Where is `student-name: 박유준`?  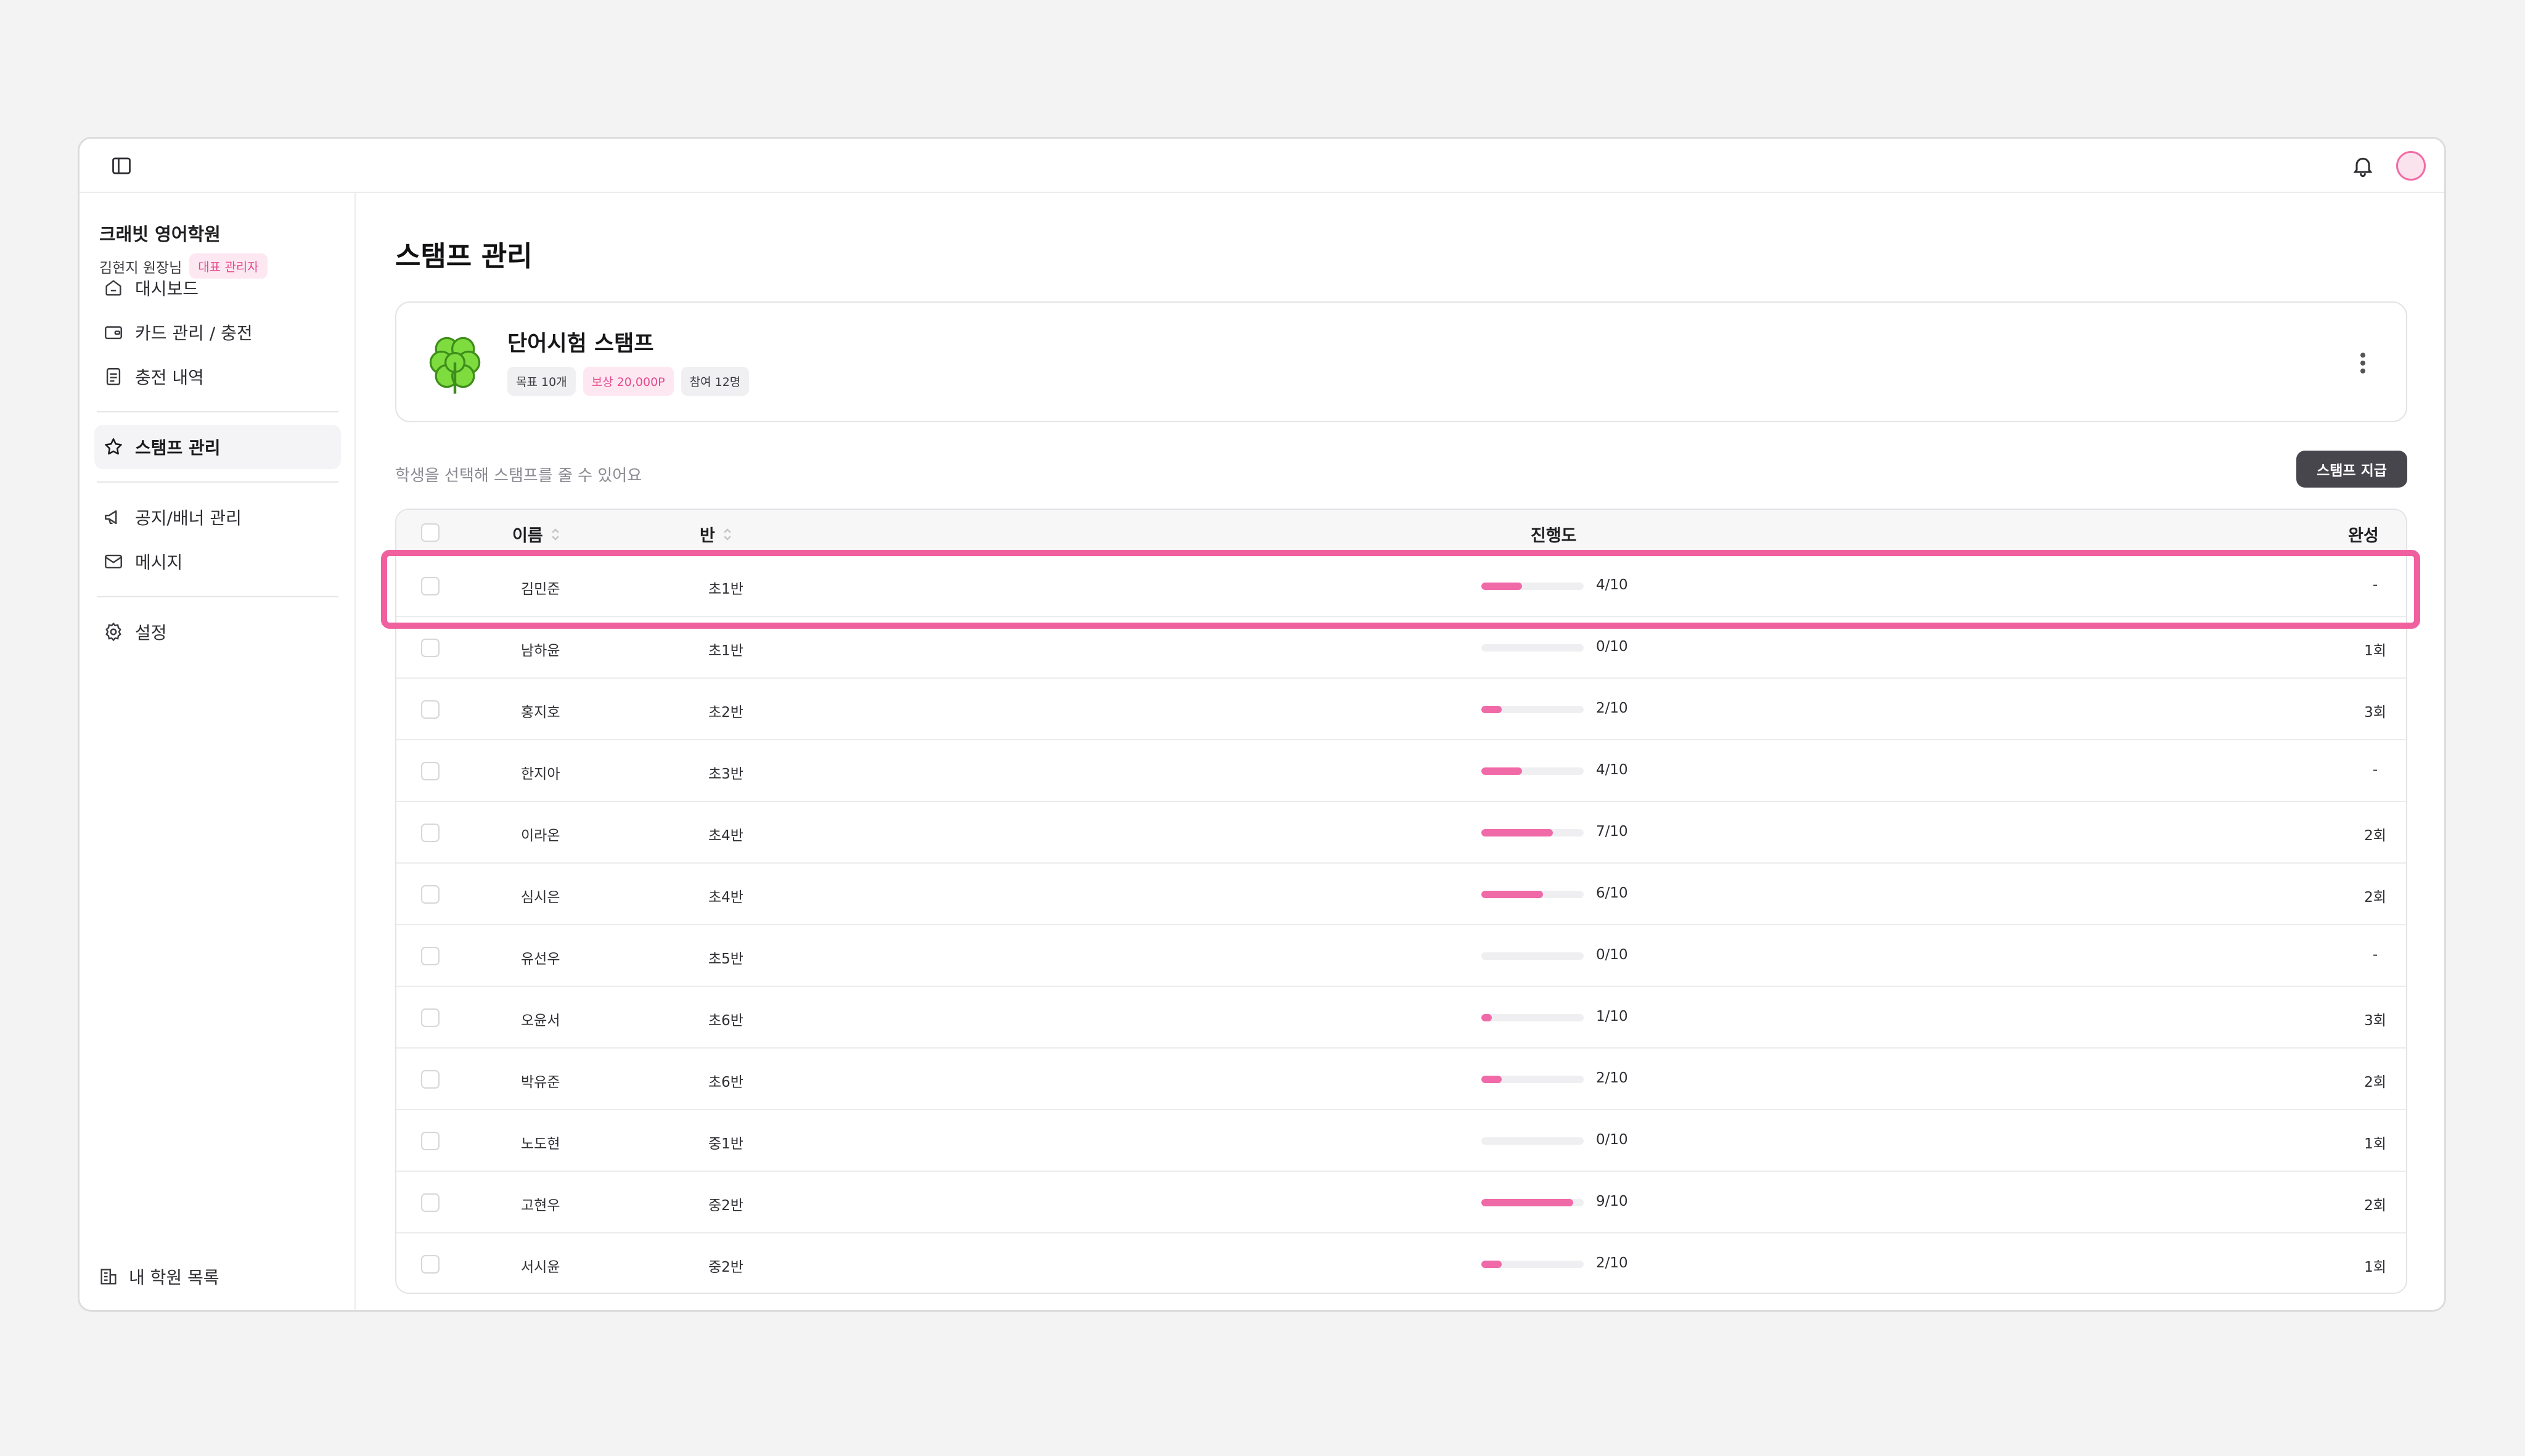
student-name: 박유준 is located at coordinates (541, 1082).